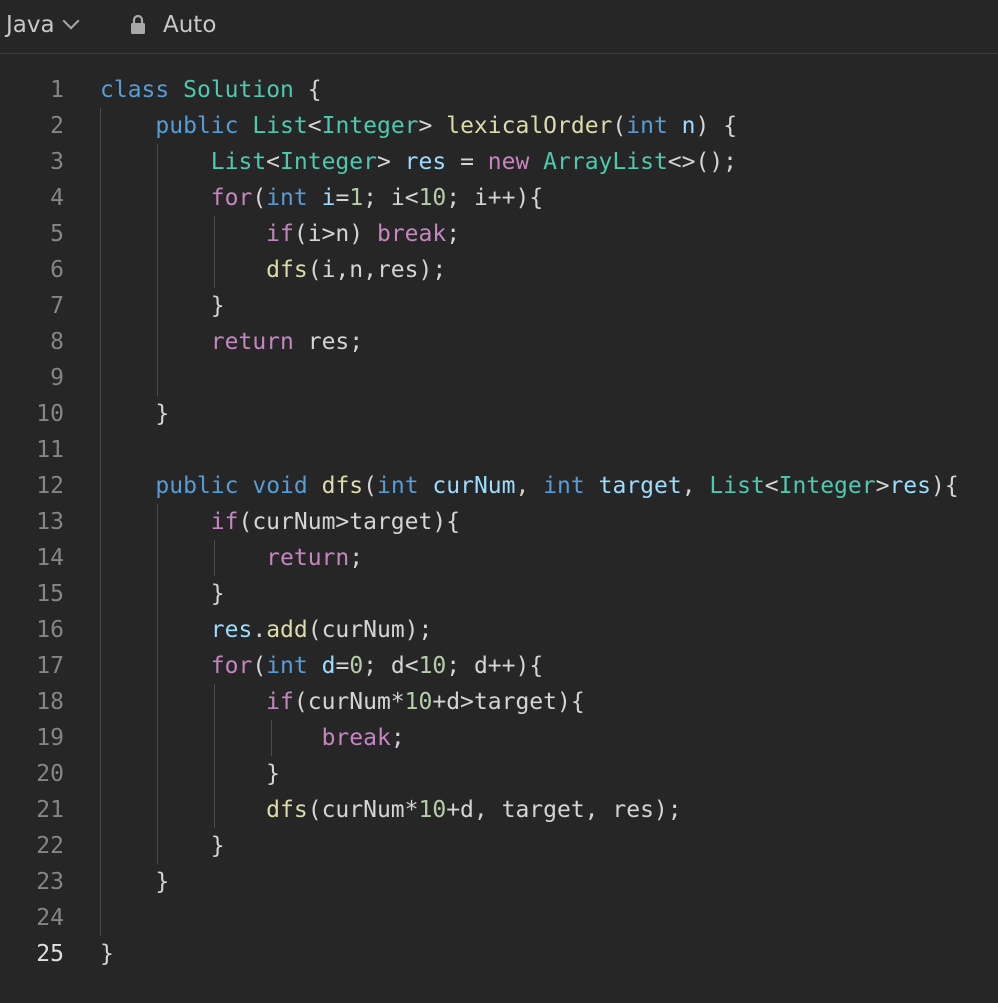 The width and height of the screenshot is (998, 1003). What do you see at coordinates (50, 666) in the screenshot?
I see `line-number: 17` at bounding box center [50, 666].